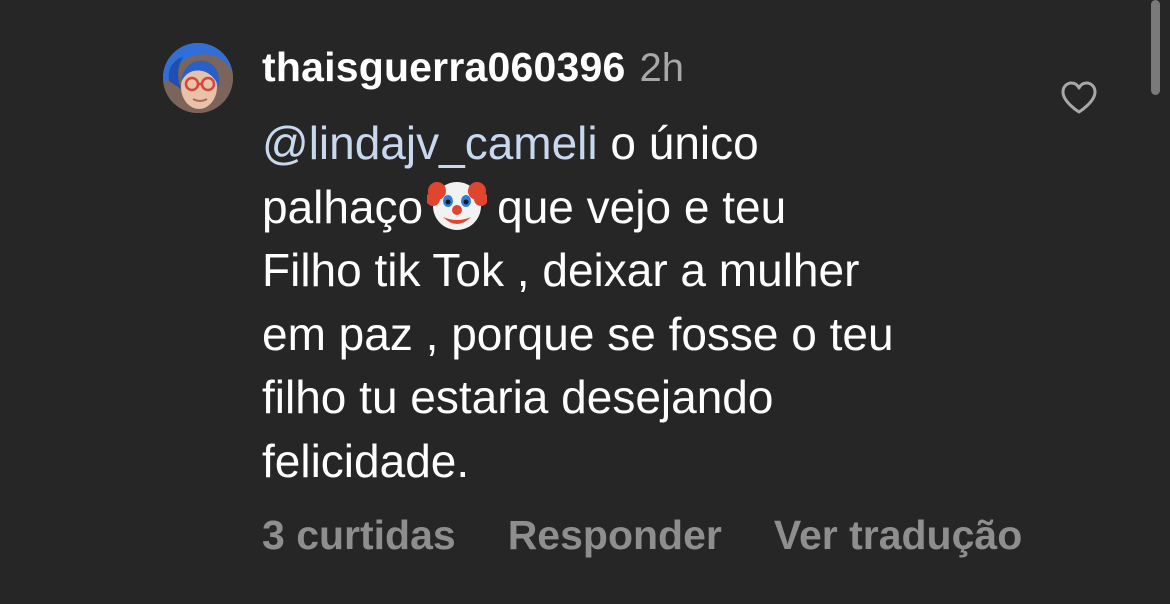 This screenshot has width=1170, height=604. What do you see at coordinates (1079, 98) in the screenshot?
I see `heart-outline-icon` at bounding box center [1079, 98].